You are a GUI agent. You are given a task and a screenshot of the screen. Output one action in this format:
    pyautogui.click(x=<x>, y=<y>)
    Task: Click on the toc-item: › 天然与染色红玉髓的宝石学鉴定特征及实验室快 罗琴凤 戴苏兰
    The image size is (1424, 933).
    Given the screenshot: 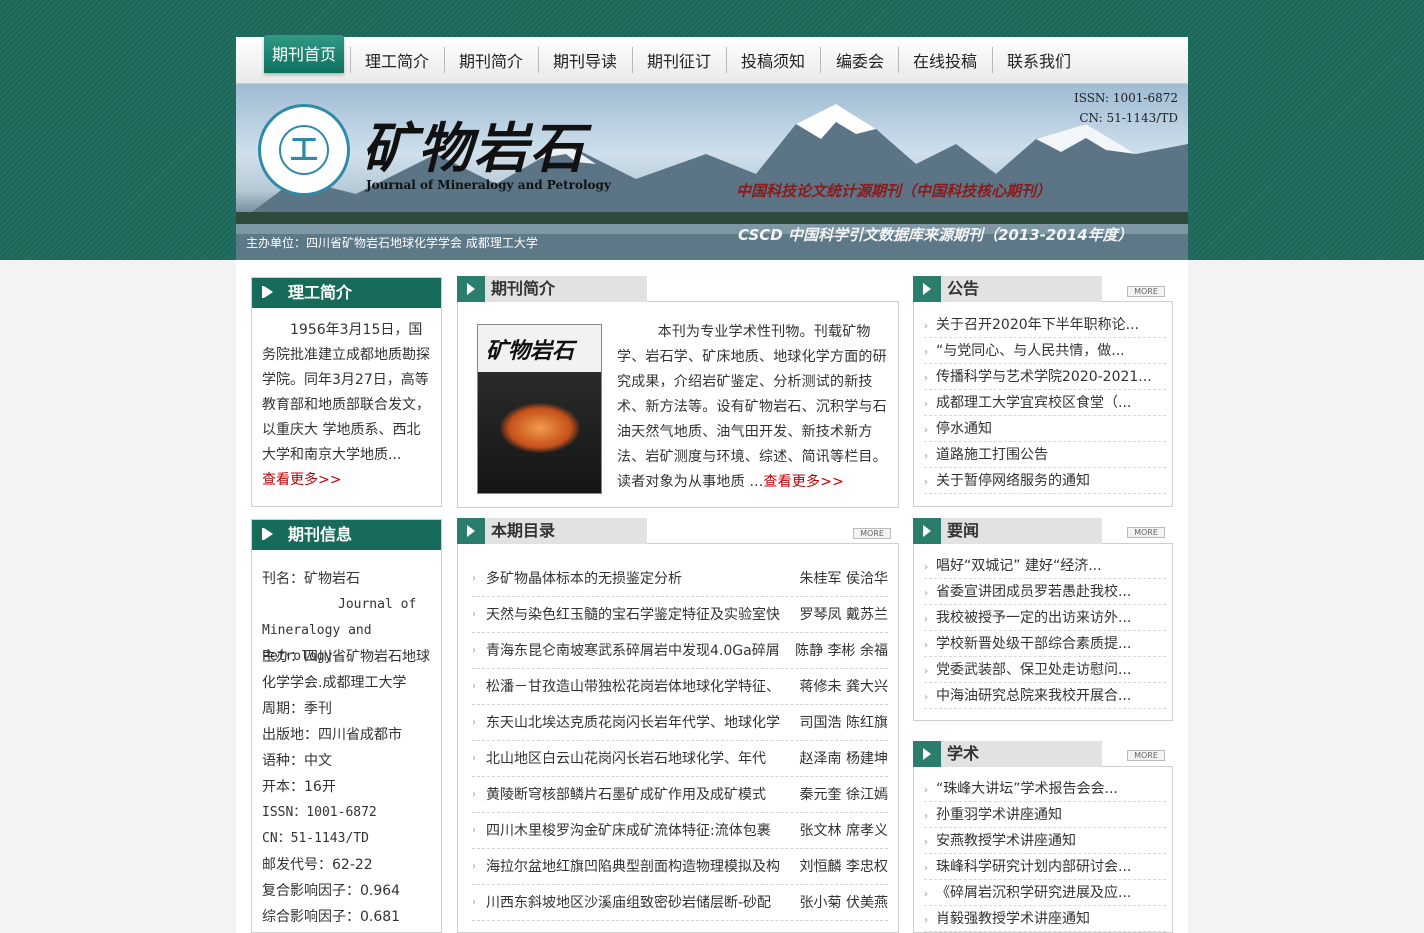 What is the action you would take?
    pyautogui.click(x=680, y=615)
    